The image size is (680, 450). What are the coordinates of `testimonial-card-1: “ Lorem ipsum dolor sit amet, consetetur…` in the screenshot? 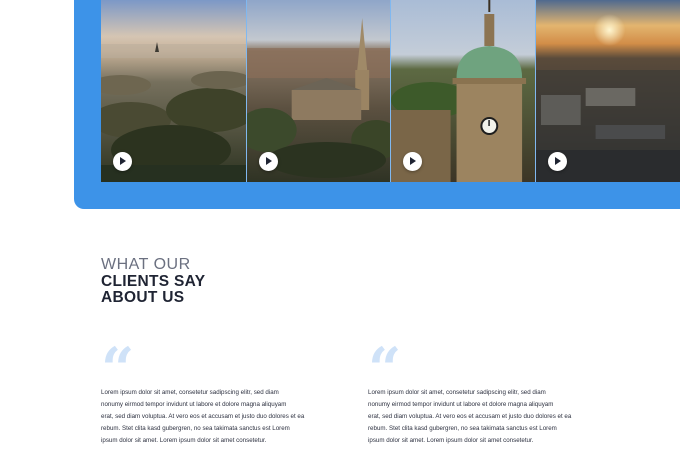 It's located at (208, 391).